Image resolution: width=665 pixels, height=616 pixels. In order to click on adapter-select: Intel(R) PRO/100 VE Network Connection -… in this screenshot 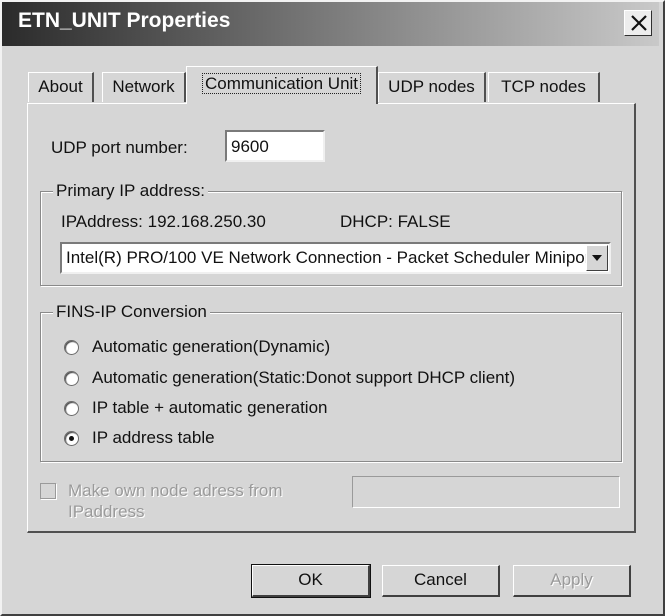, I will do `click(335, 258)`.